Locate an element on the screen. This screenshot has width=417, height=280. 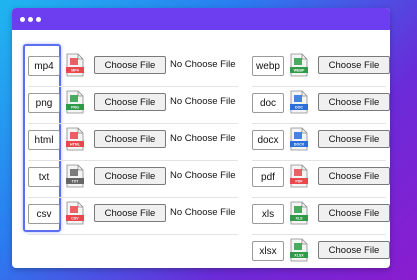
file-status-html: No Choose File is located at coordinates (203, 138).